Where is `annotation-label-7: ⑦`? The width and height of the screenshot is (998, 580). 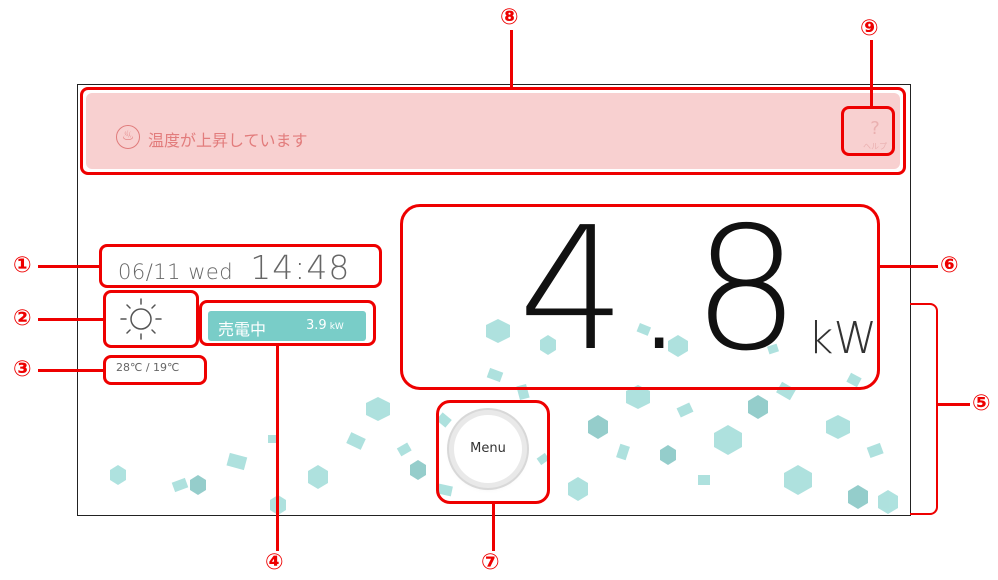
annotation-label-7: ⑦ is located at coordinates (490, 562).